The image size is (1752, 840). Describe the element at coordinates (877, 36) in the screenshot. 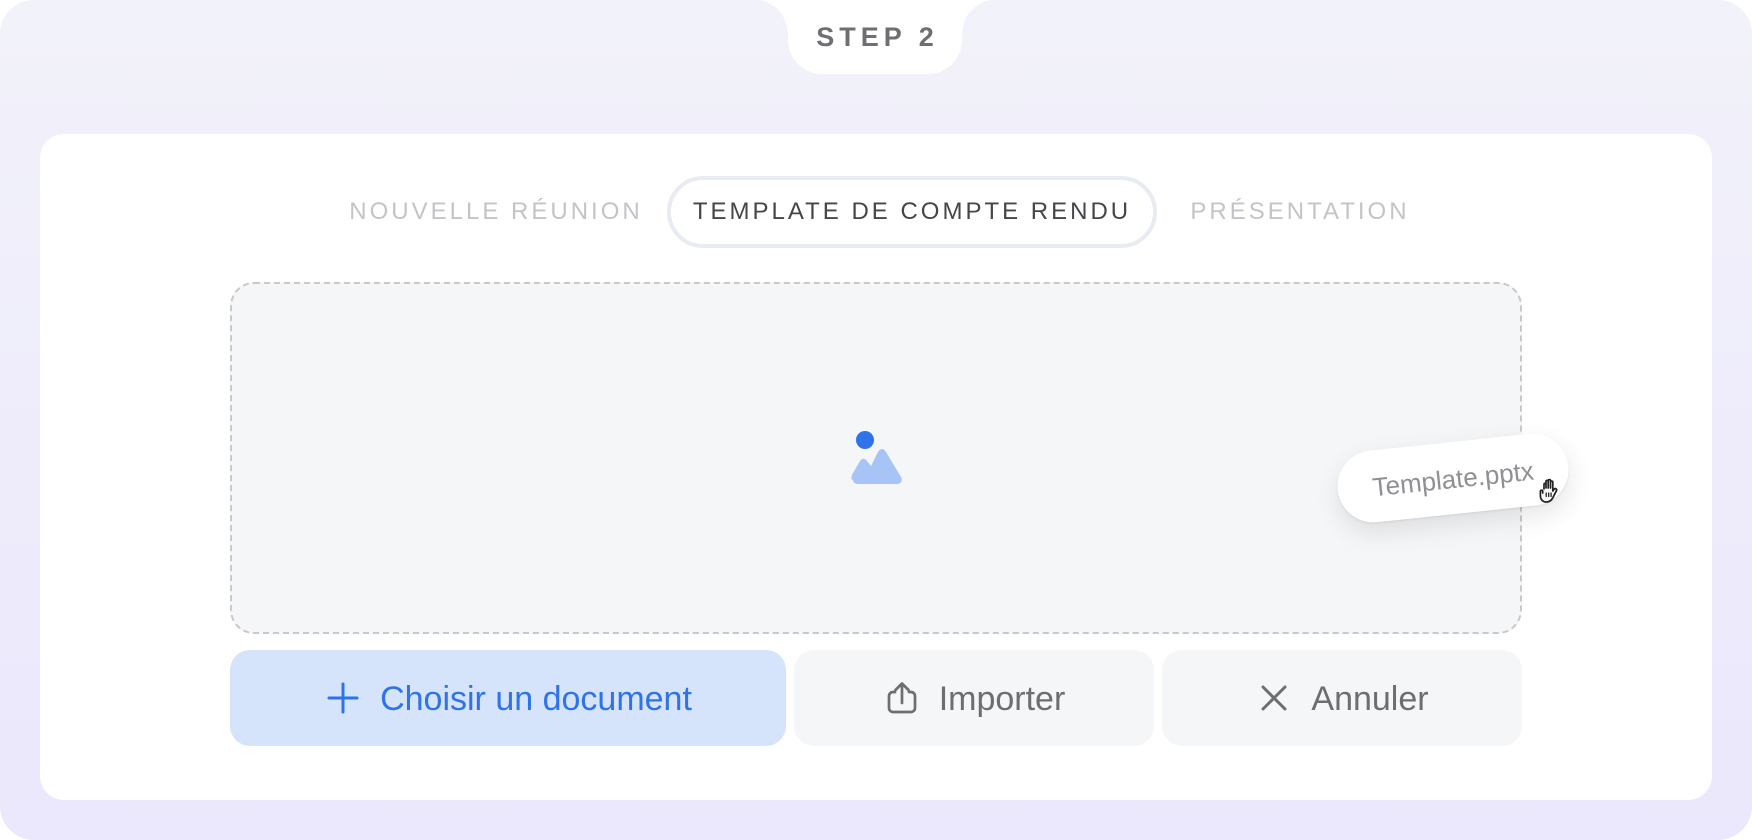

I see `step-label: STEP 2` at that location.